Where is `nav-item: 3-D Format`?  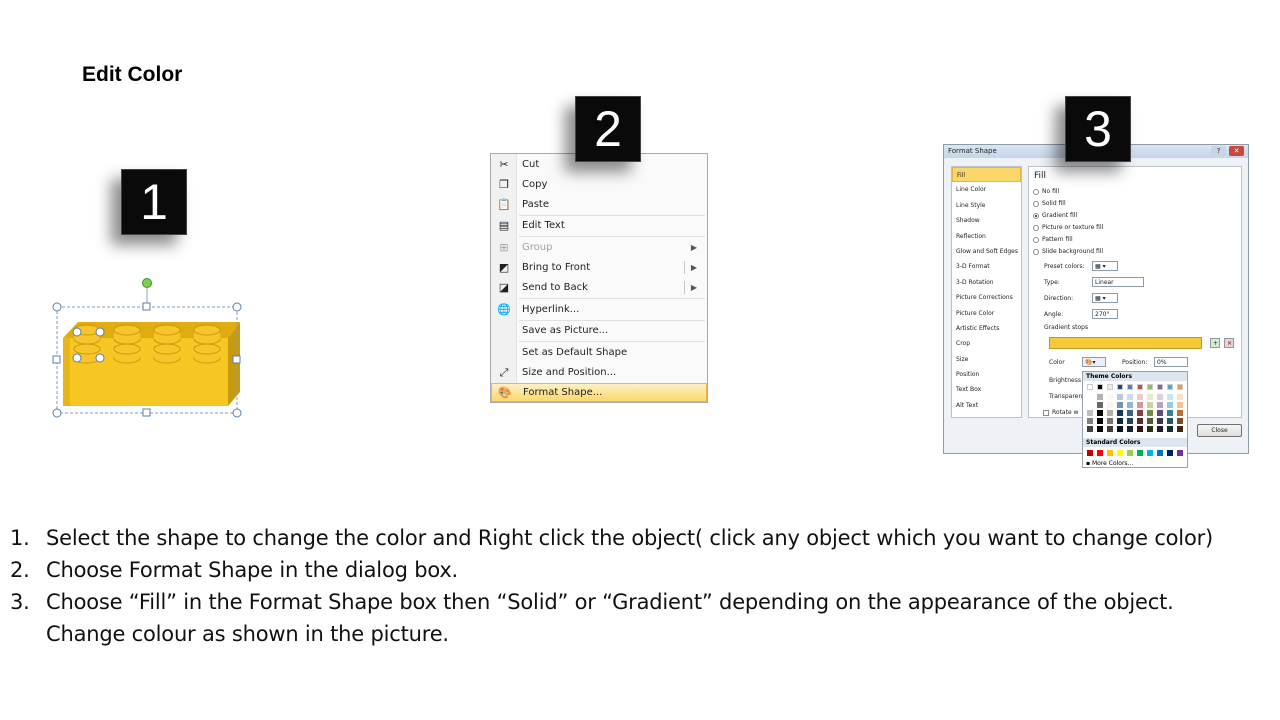 nav-item: 3-D Format is located at coordinates (986, 266).